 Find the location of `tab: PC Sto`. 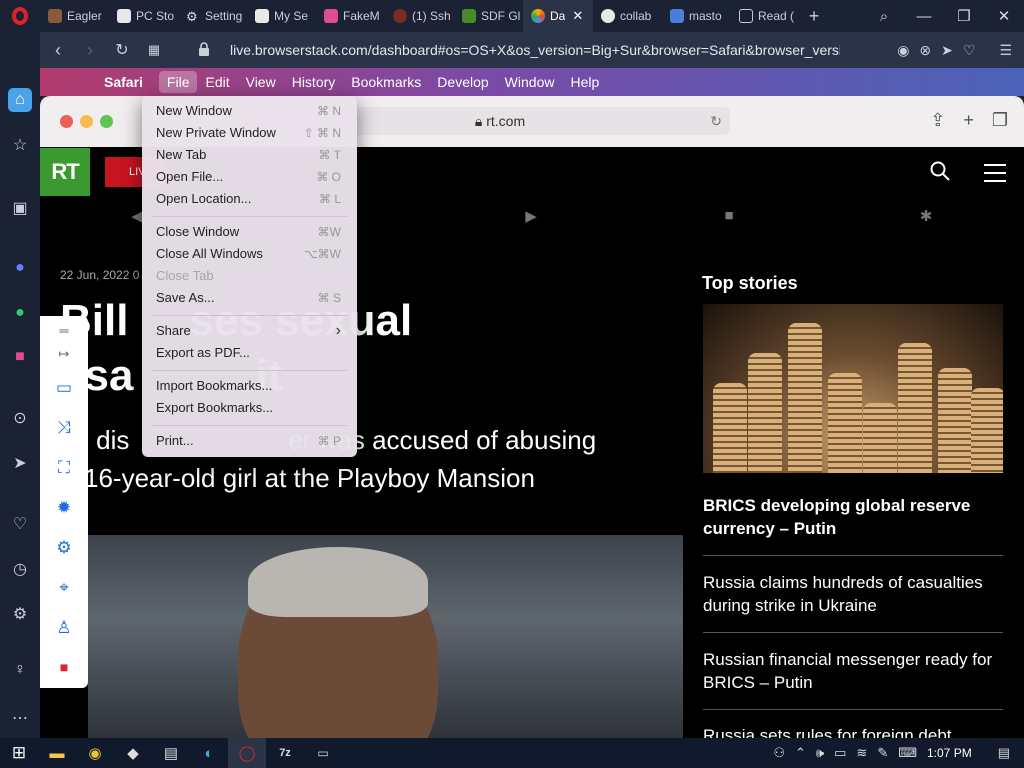

tab: PC Sto is located at coordinates (143, 16).